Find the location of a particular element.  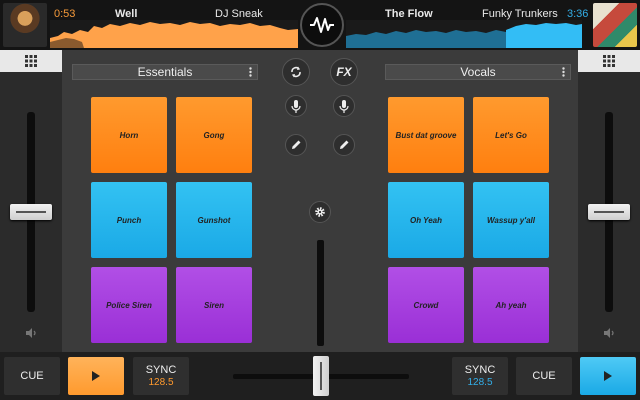

album-art-right is located at coordinates (615, 25).